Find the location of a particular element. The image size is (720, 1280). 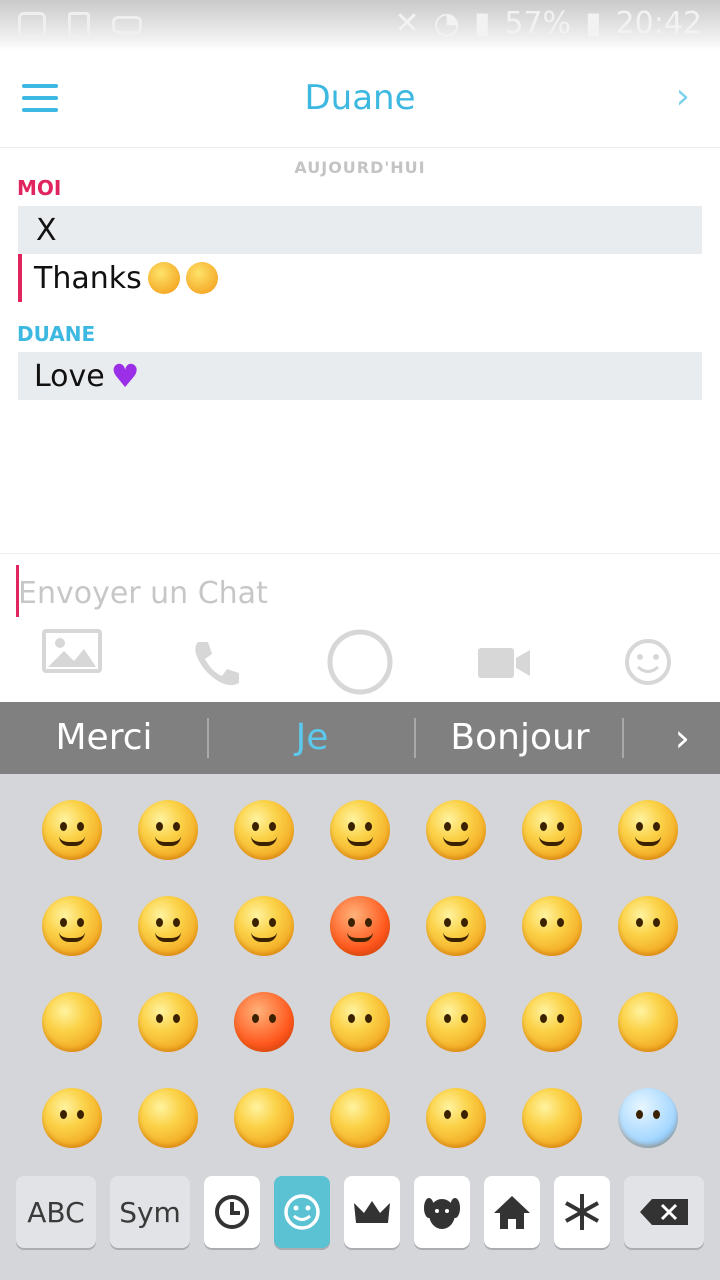

sweat-smile-emoji-icon is located at coordinates (72, 926).